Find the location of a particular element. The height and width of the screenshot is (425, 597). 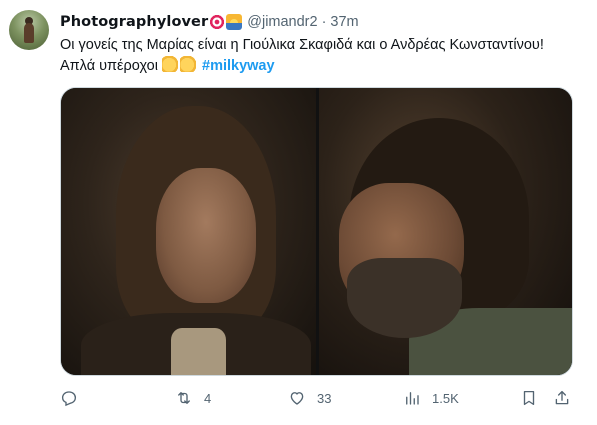

bookmark-icon is located at coordinates (529, 398).